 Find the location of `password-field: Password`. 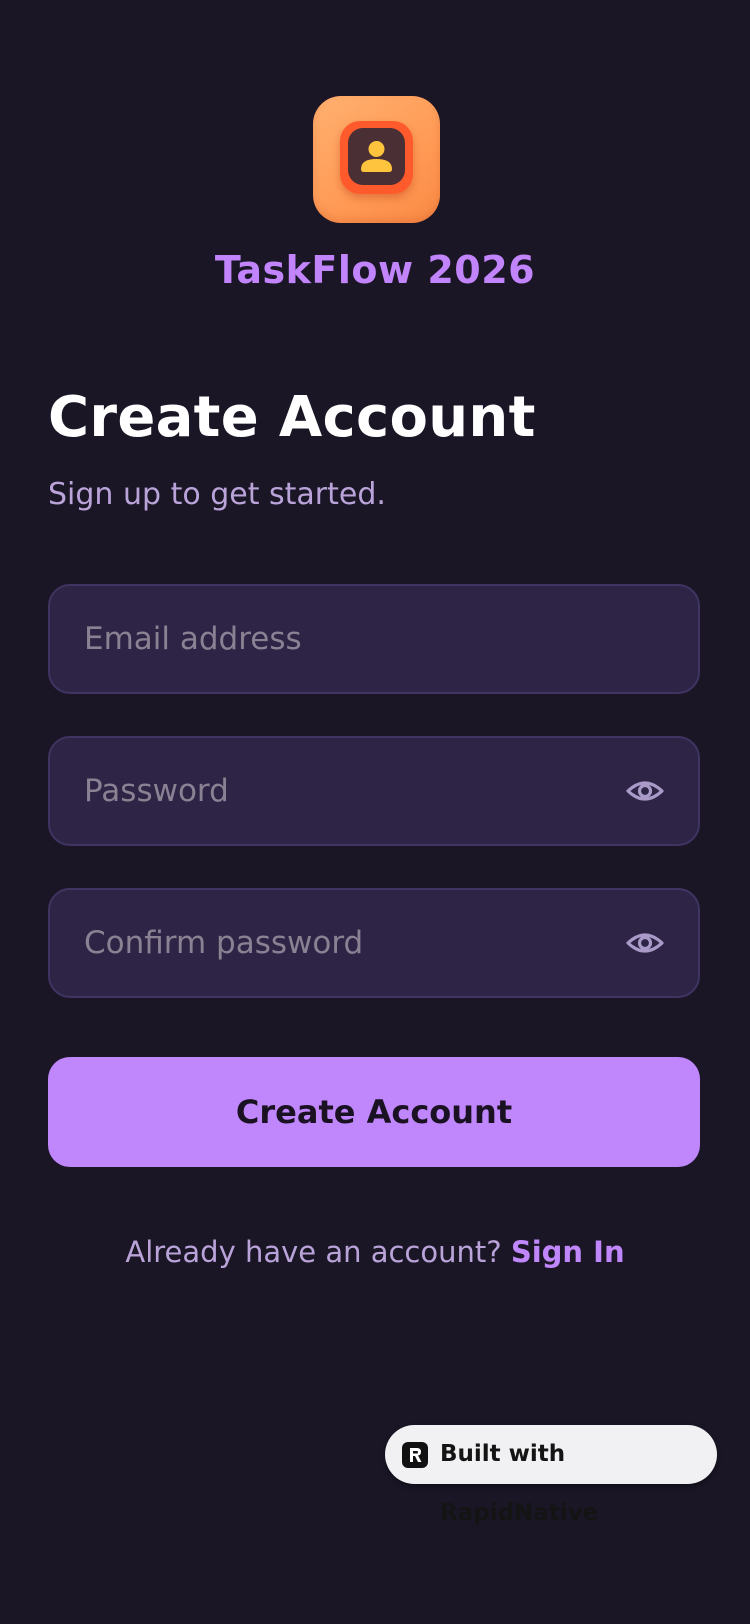

password-field: Password is located at coordinates (374, 791).